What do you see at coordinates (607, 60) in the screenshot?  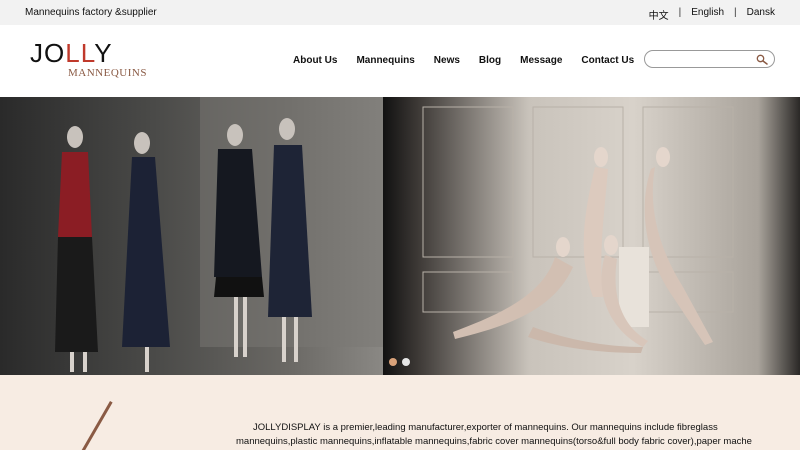 I see `nav-contact-us: Contact Us` at bounding box center [607, 60].